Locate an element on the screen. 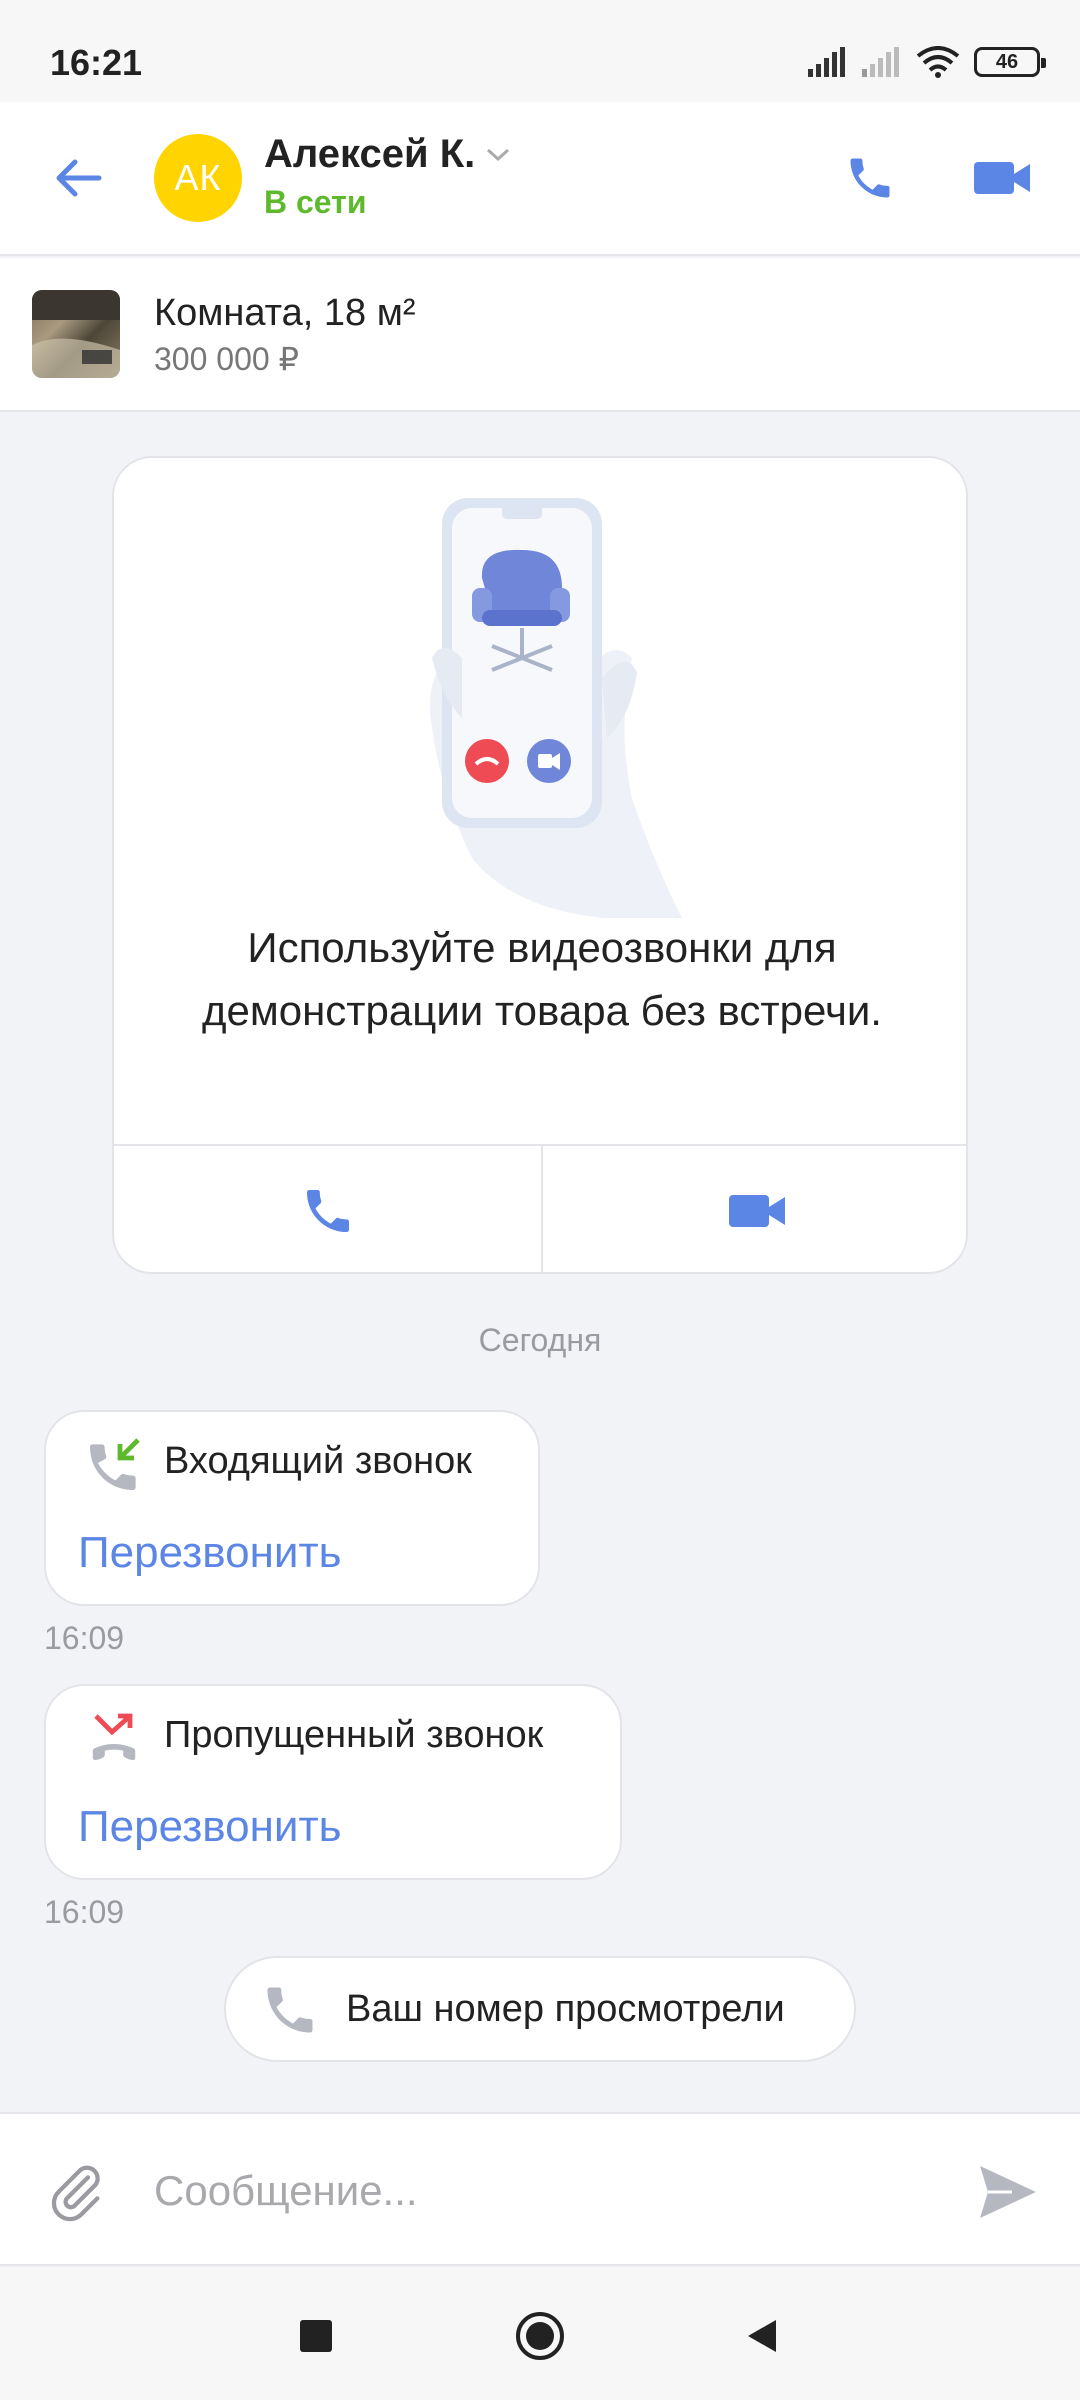 The height and width of the screenshot is (2400, 1080). status-time: 16:21 is located at coordinates (96, 62).